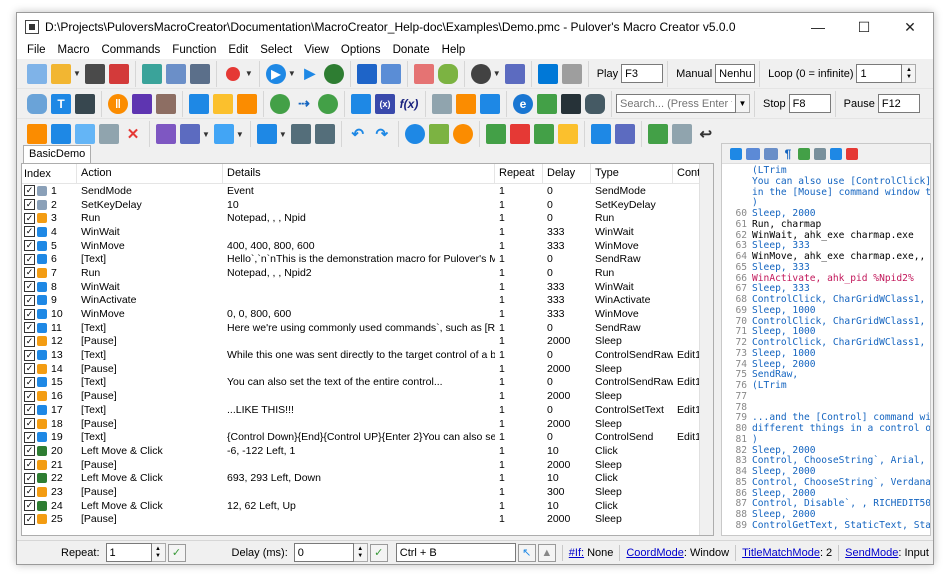 This screenshot has height=577, width=950. Describe the element at coordinates (85, 134) in the screenshot. I see `copy-icon` at that location.